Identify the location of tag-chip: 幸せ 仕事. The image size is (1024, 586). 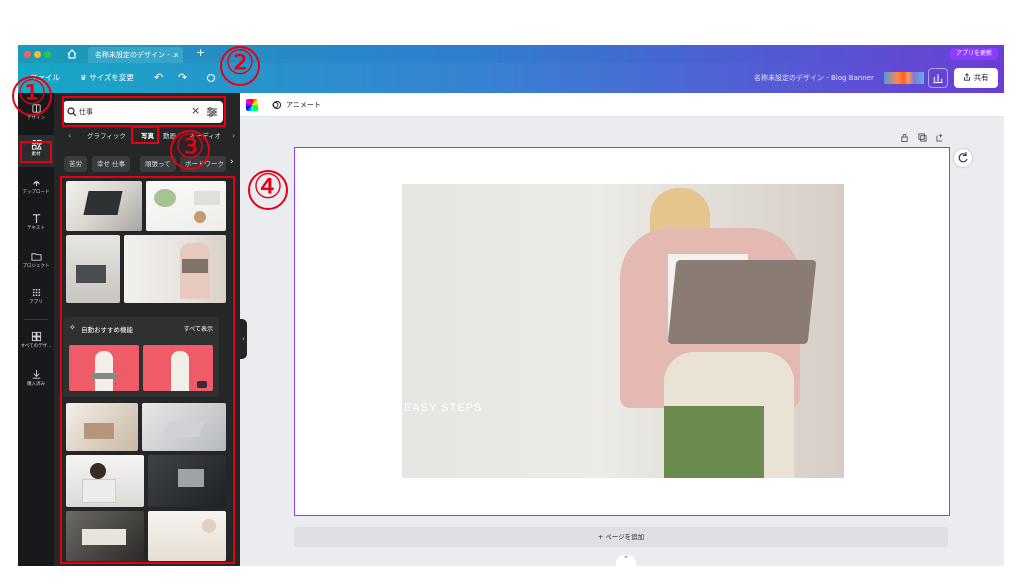
(111, 164).